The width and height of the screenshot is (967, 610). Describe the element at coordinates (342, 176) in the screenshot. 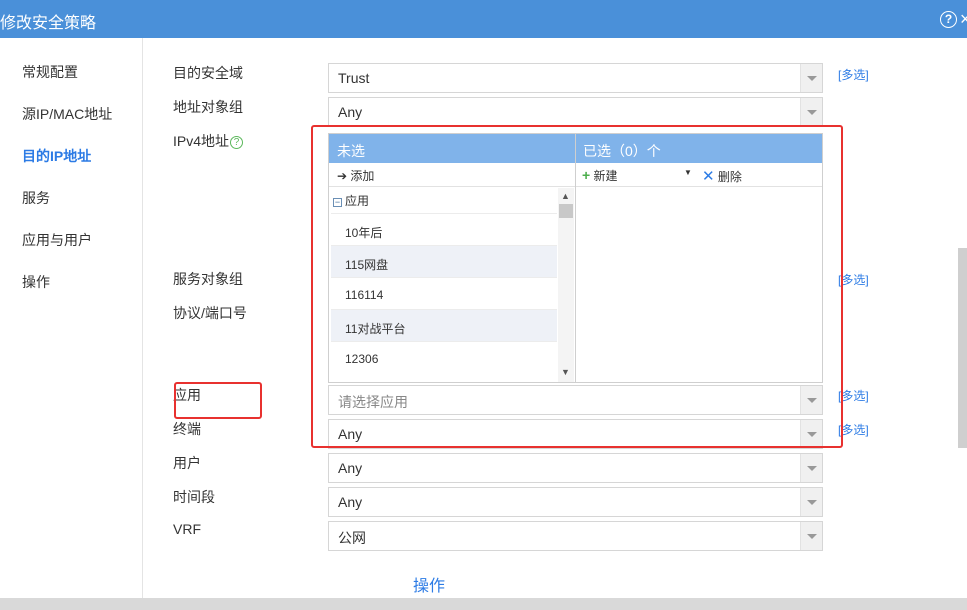

I see `arrow-right-icon: ➔` at that location.